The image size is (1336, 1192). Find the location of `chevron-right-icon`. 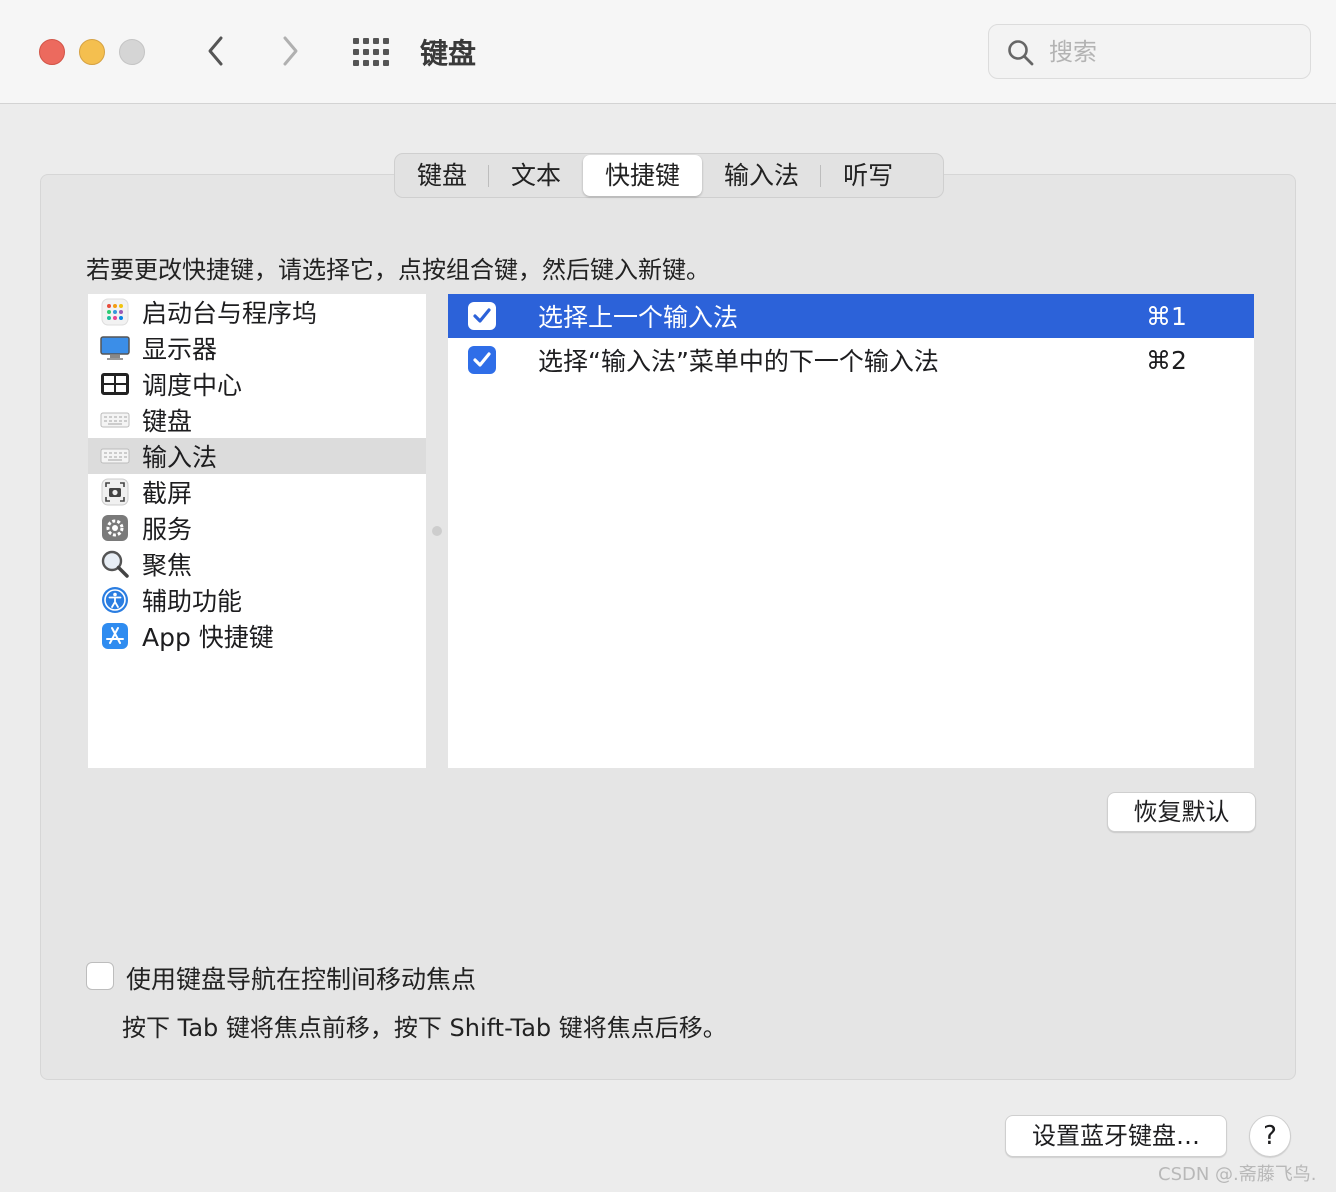

chevron-right-icon is located at coordinates (290, 51).